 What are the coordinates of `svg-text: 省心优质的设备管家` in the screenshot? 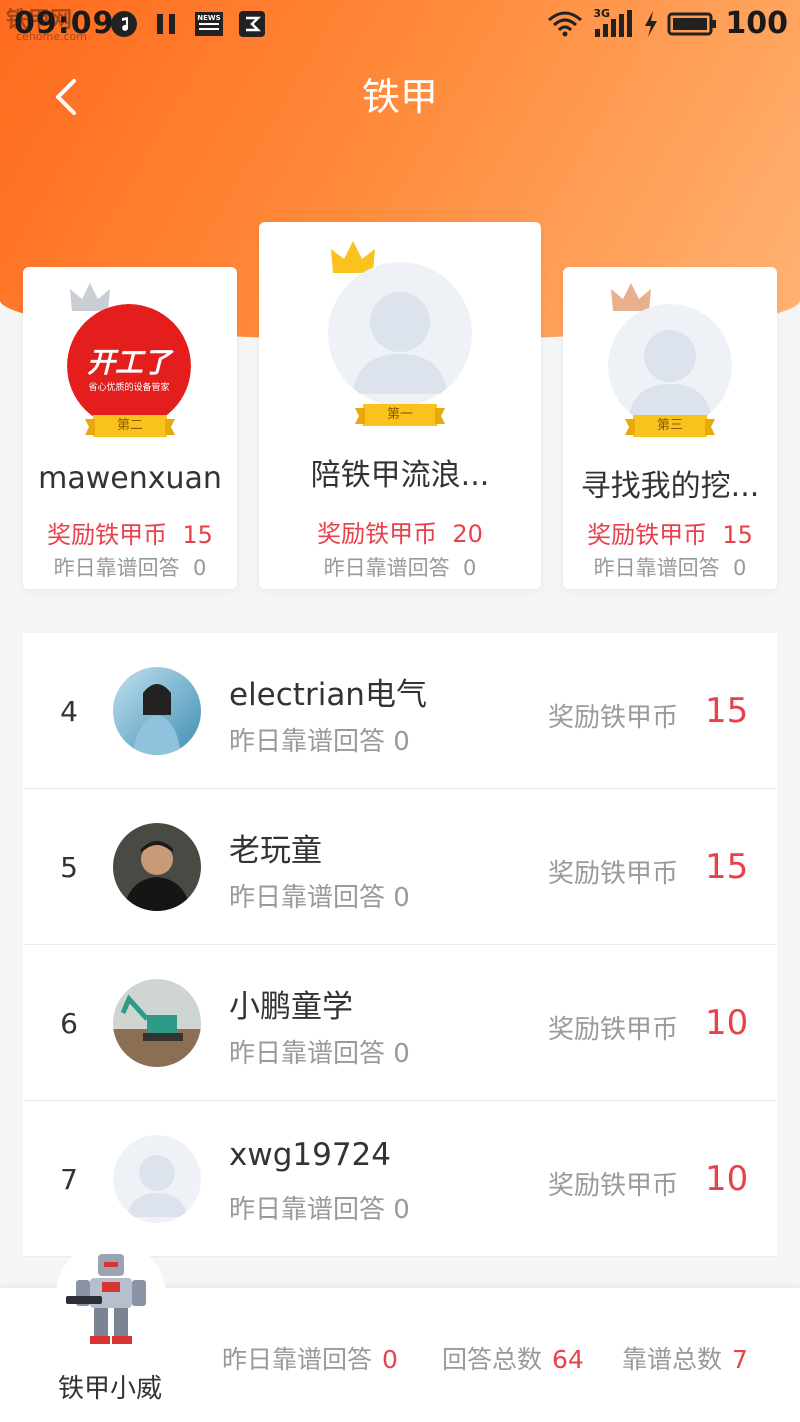 It's located at (128, 387).